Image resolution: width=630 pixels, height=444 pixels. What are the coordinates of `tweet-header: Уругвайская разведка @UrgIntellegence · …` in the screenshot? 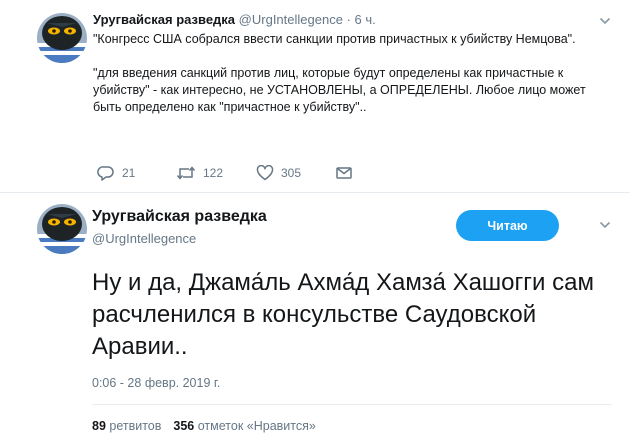 It's located at (234, 19).